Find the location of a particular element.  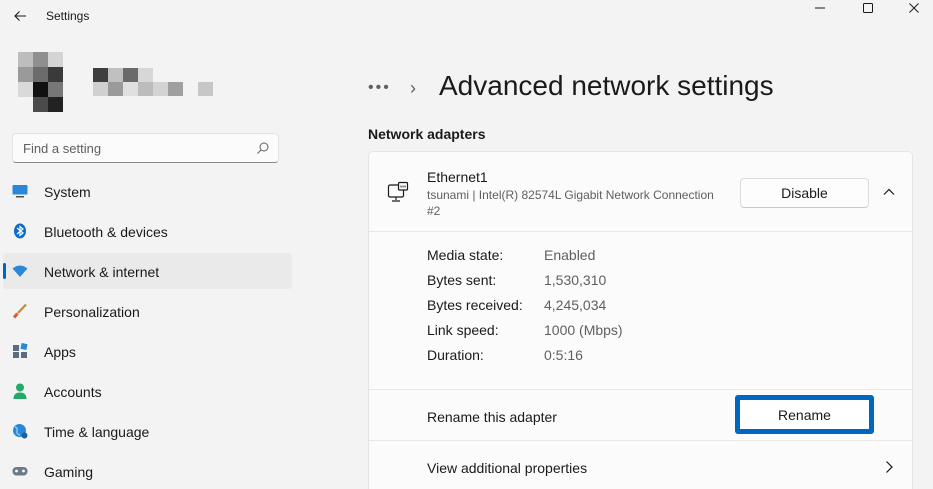

property-key: Duration: is located at coordinates (455, 355).